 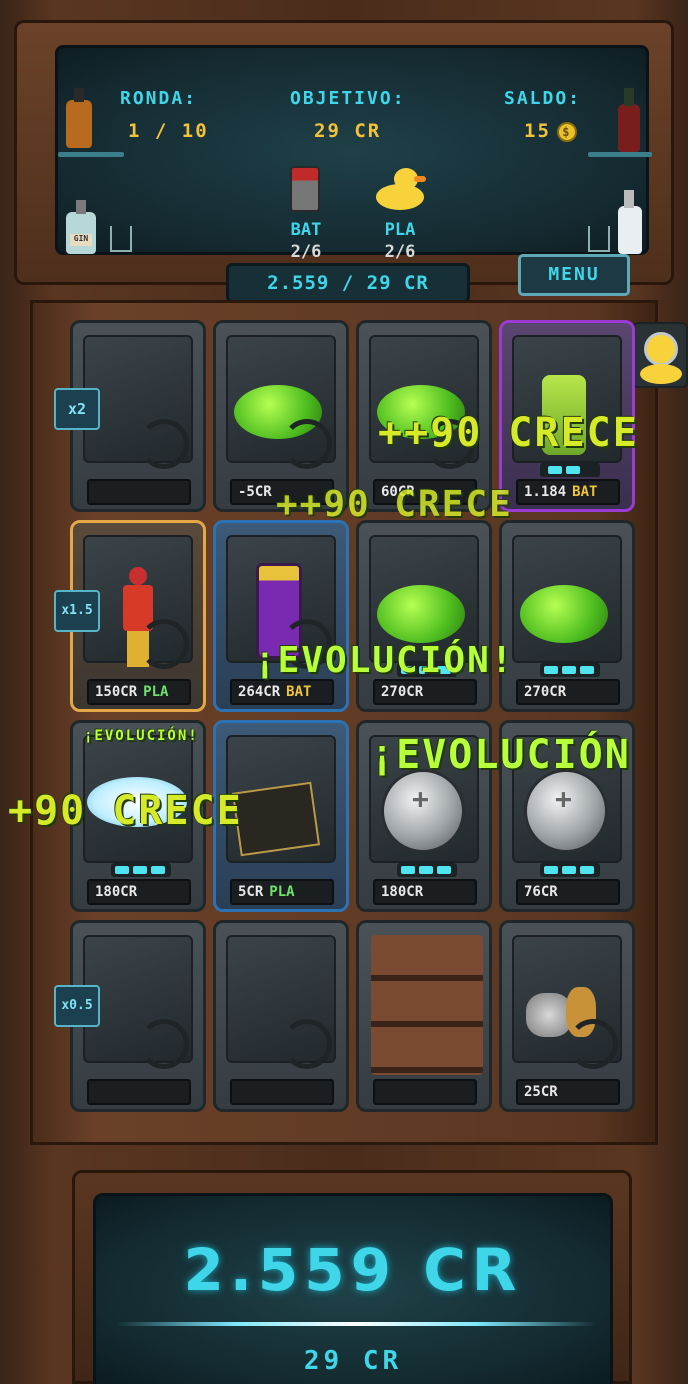 What do you see at coordinates (139, 692) in the screenshot?
I see `slot-price: 150CR PLA` at bounding box center [139, 692].